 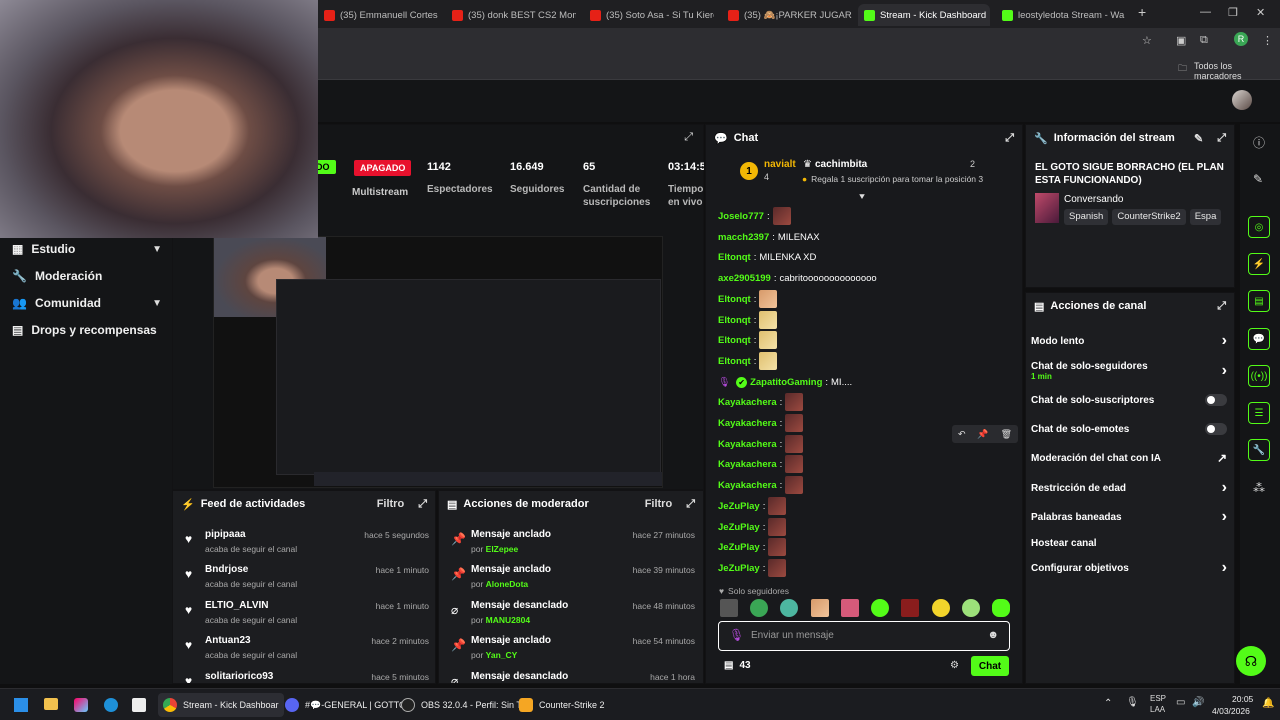 What do you see at coordinates (87, 249) in the screenshot?
I see `sidebar-item-estudio: ▦ Estudio ▼` at bounding box center [87, 249].